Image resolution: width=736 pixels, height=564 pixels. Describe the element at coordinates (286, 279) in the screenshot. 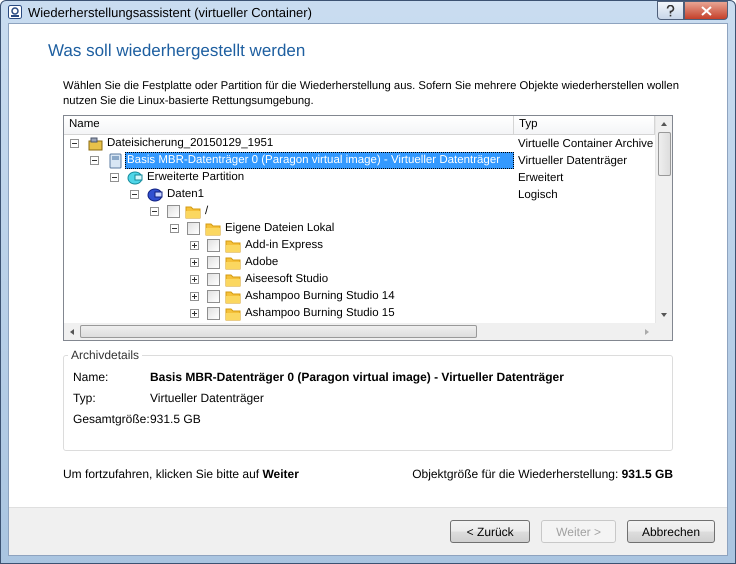

I see `tree-item: Aiseesoft Studio` at that location.